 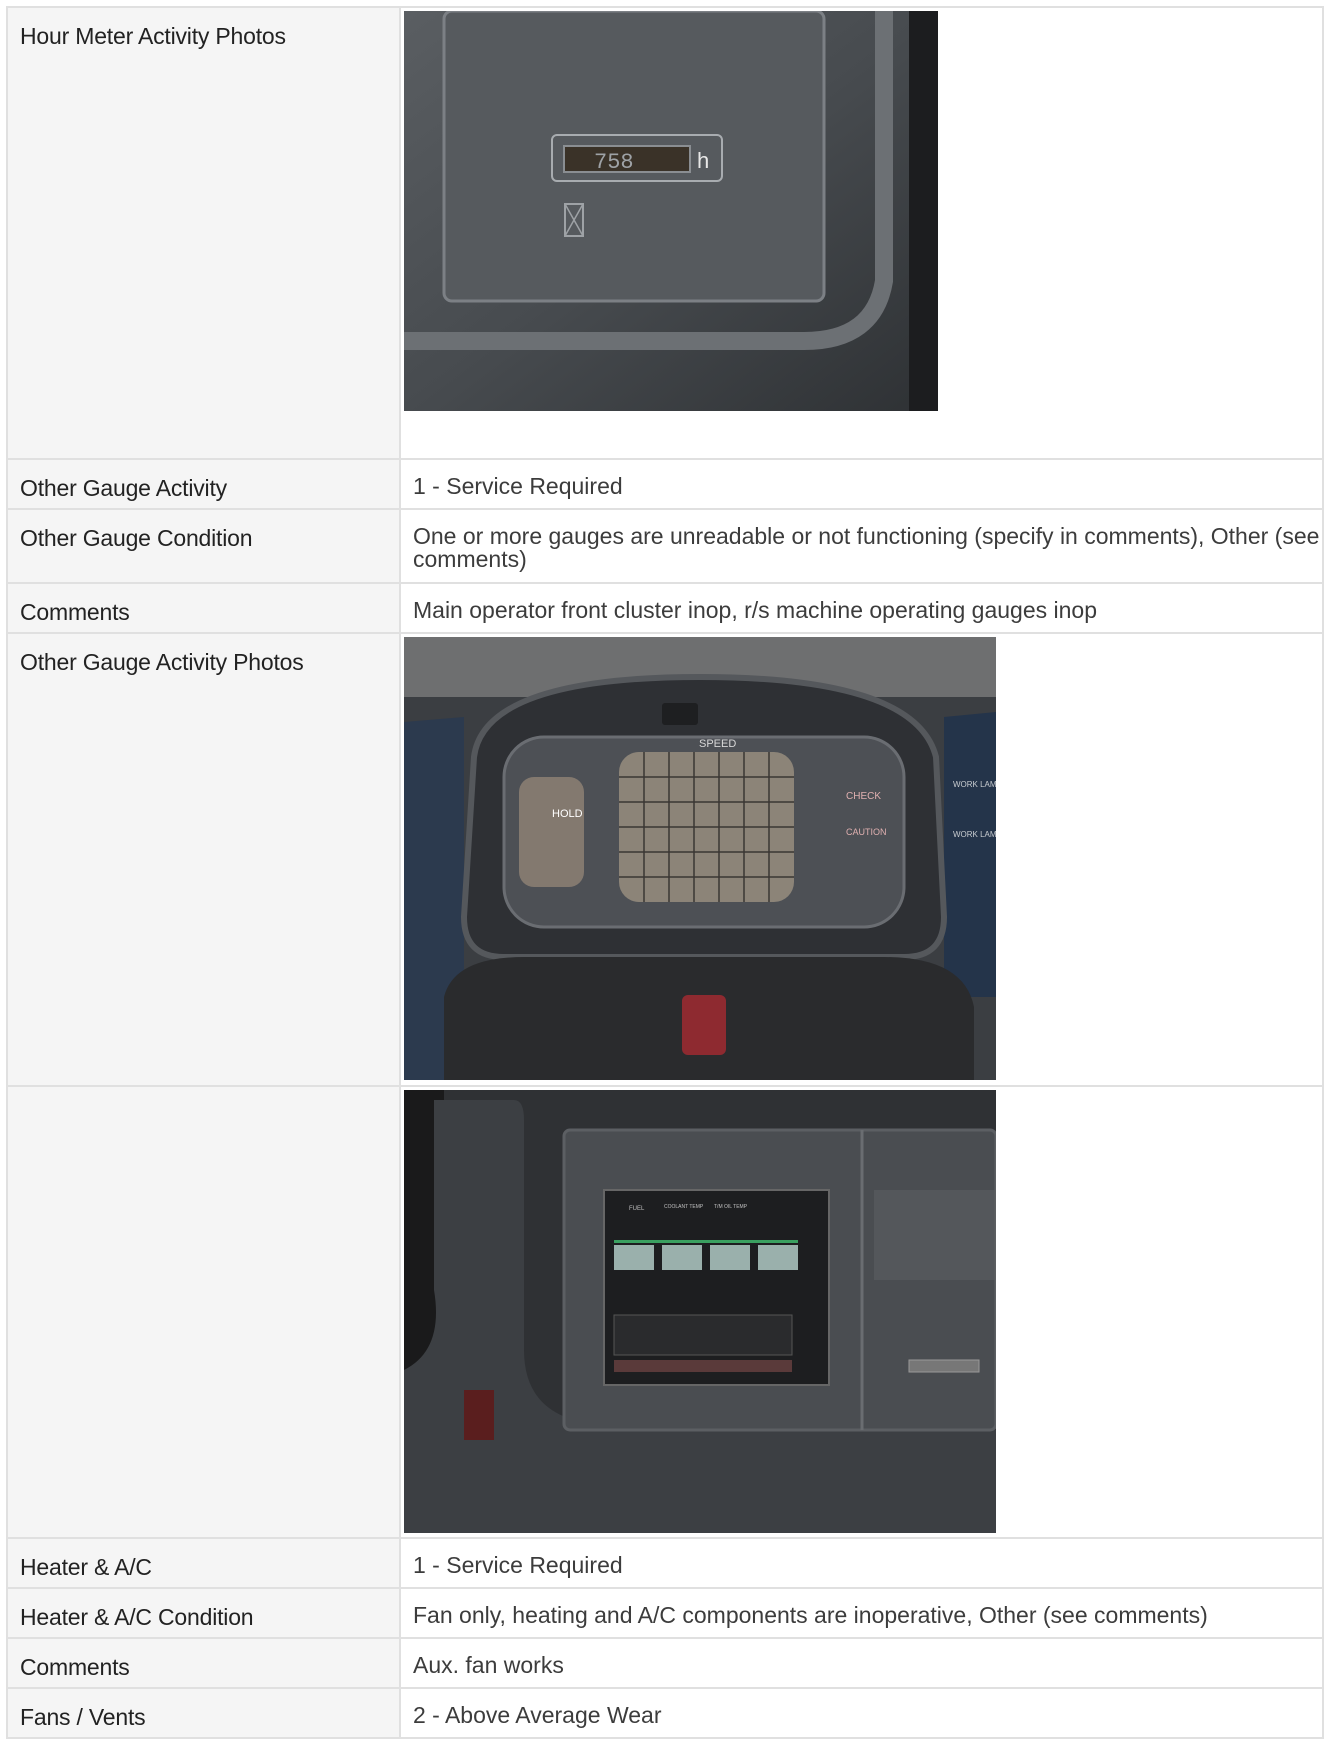 What do you see at coordinates (863, 796) in the screenshot?
I see `dash-label: CHECK` at bounding box center [863, 796].